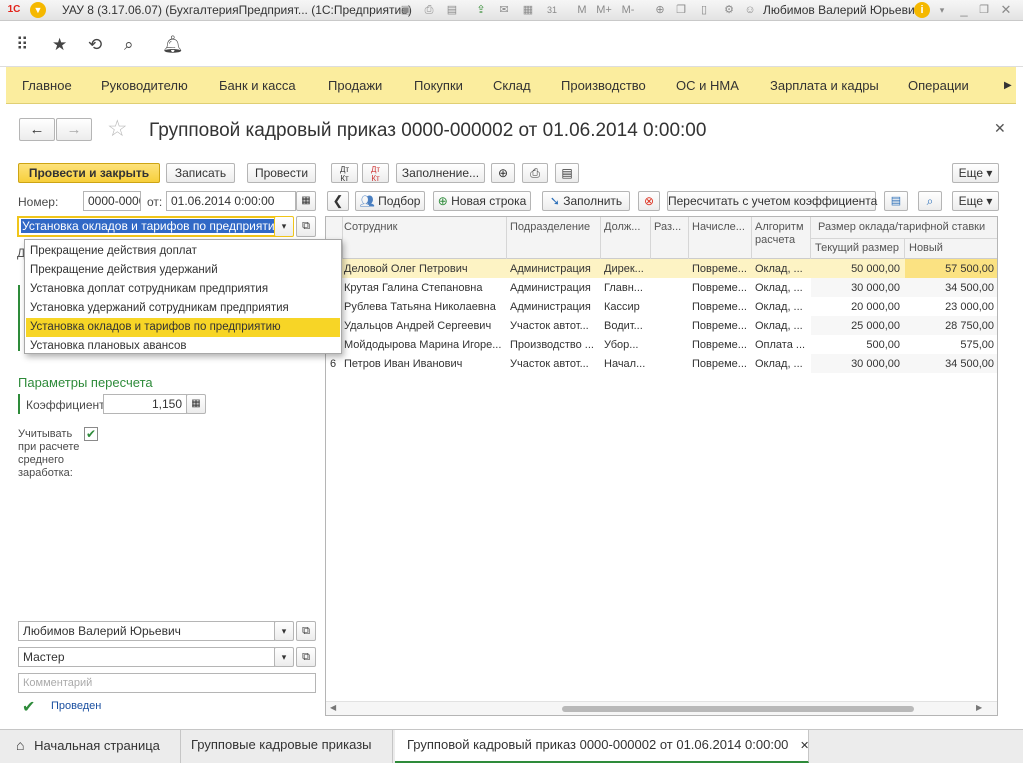 Image resolution: width=1023 pixels, height=763 pixels. What do you see at coordinates (930, 201) in the screenshot?
I see `grid-search-icon: ⌕` at bounding box center [930, 201].